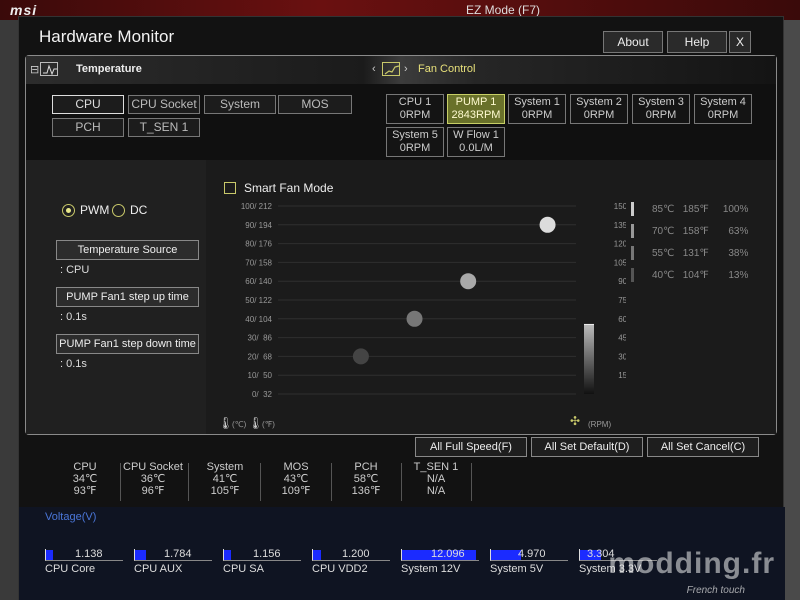 This screenshot has width=800, height=600. Describe the element at coordinates (406, 69) in the screenshot. I see `chevron-right-icon: ›` at that location.